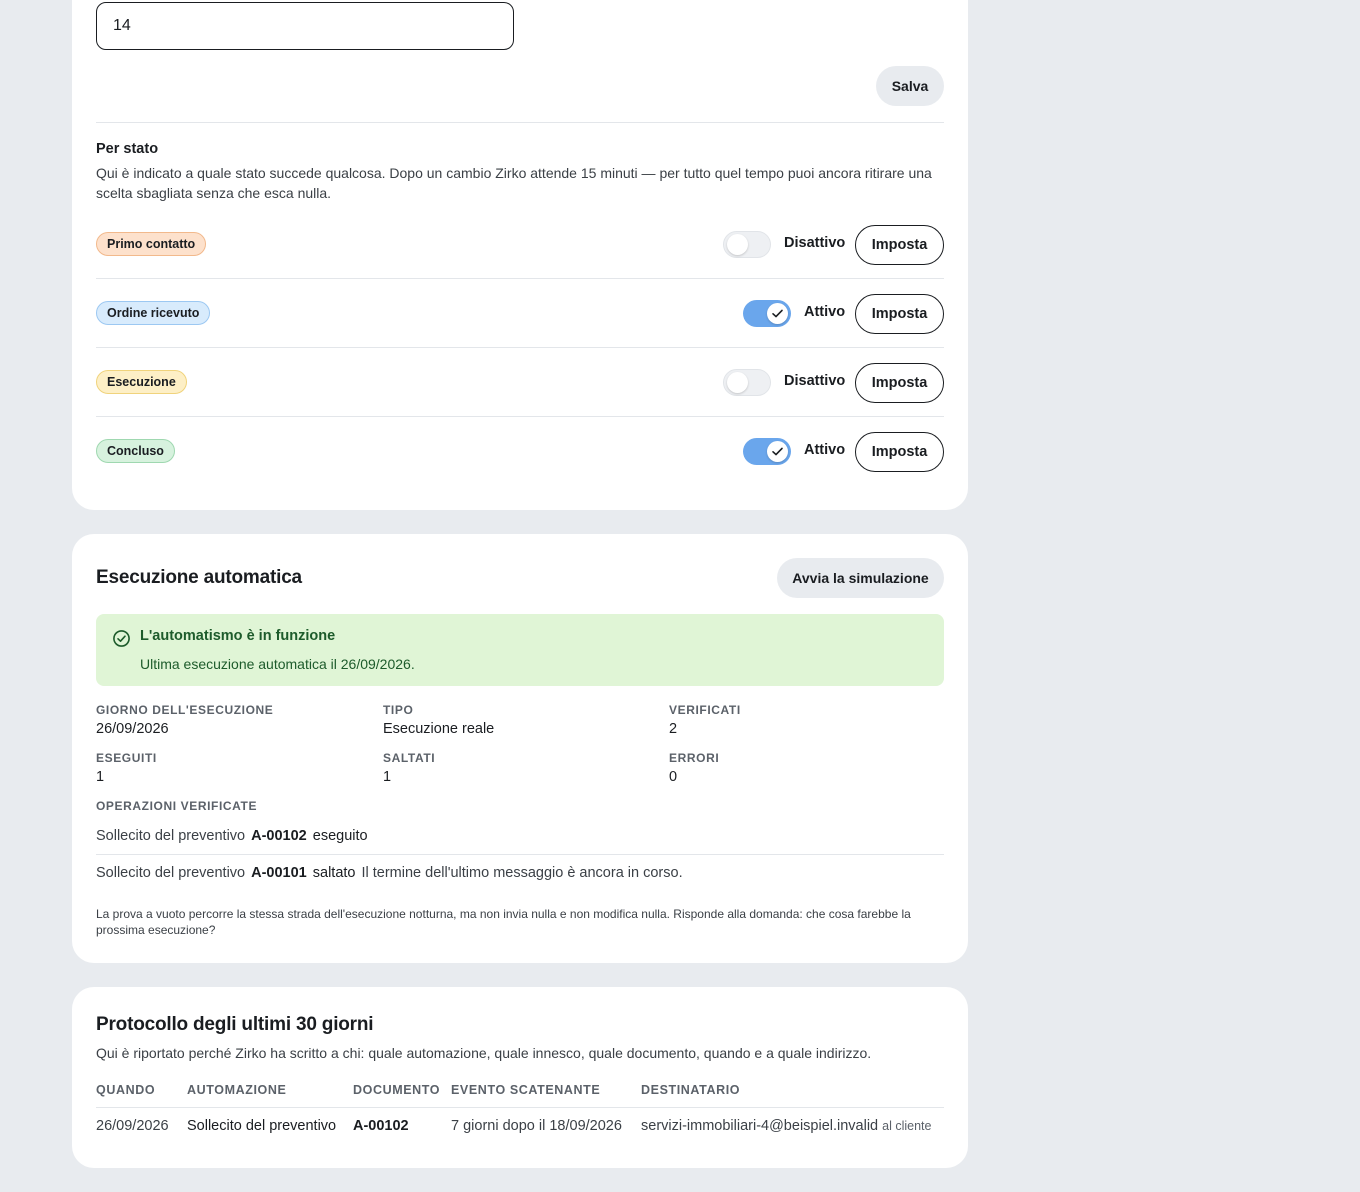  What do you see at coordinates (177, 806) in the screenshot?
I see `operations-label: OPERAZIONI VERIFICATE` at bounding box center [177, 806].